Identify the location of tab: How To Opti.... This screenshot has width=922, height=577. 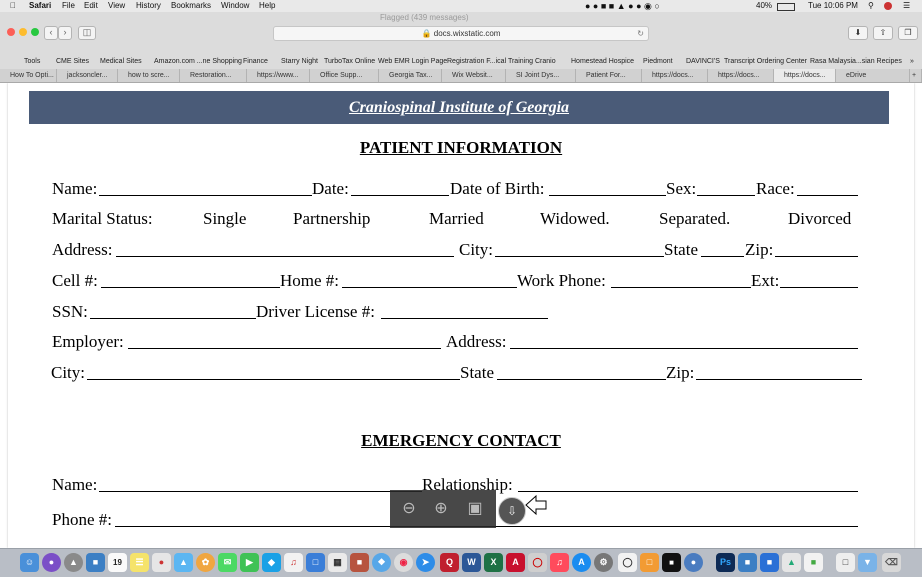
(28, 75).